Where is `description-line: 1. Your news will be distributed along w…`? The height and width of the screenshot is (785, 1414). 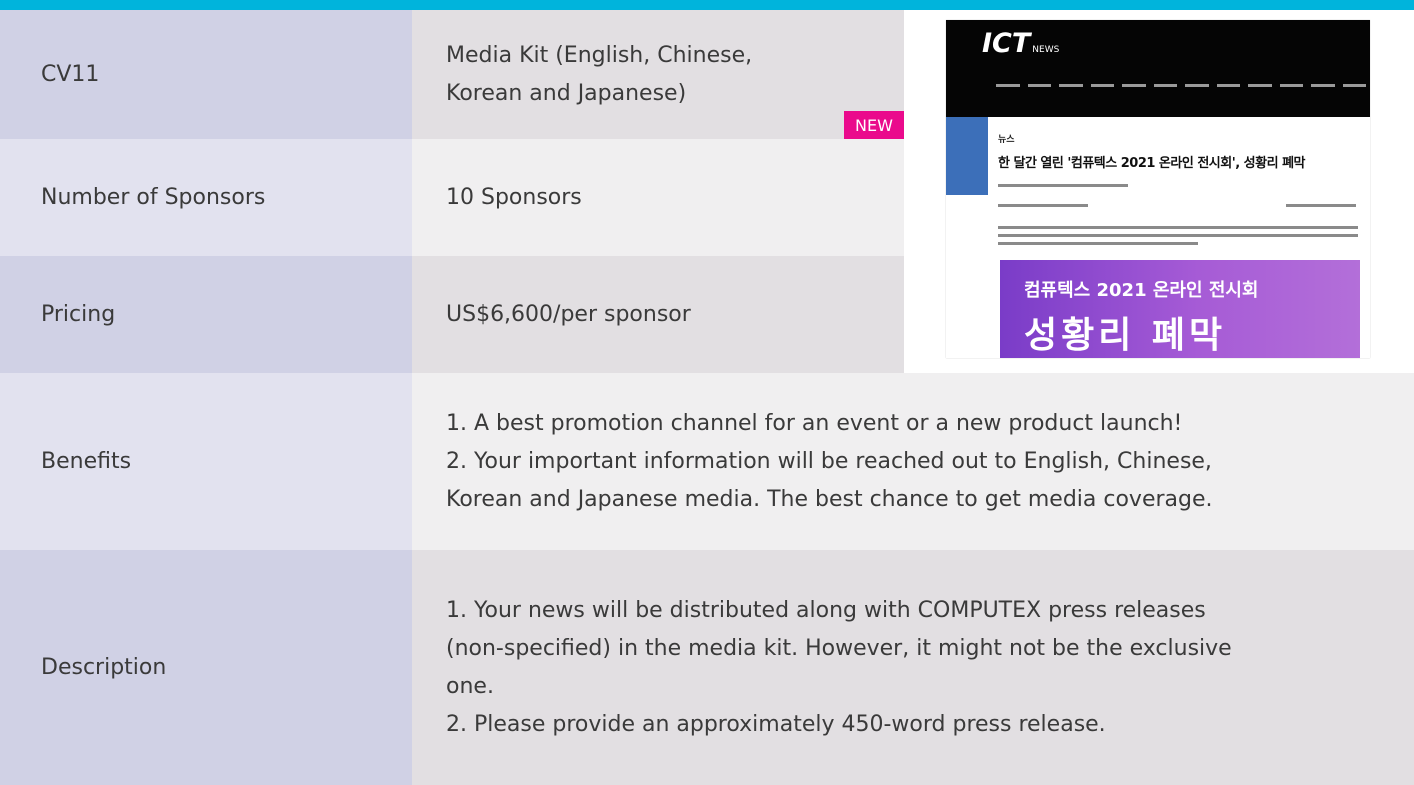
description-line: 1. Your news will be distributed along w… is located at coordinates (826, 610).